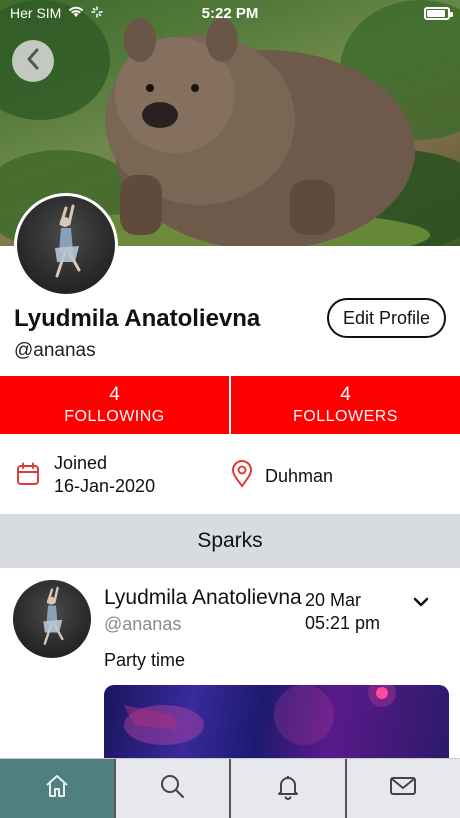  I want to click on location-info: Duhman, so click(282, 476).